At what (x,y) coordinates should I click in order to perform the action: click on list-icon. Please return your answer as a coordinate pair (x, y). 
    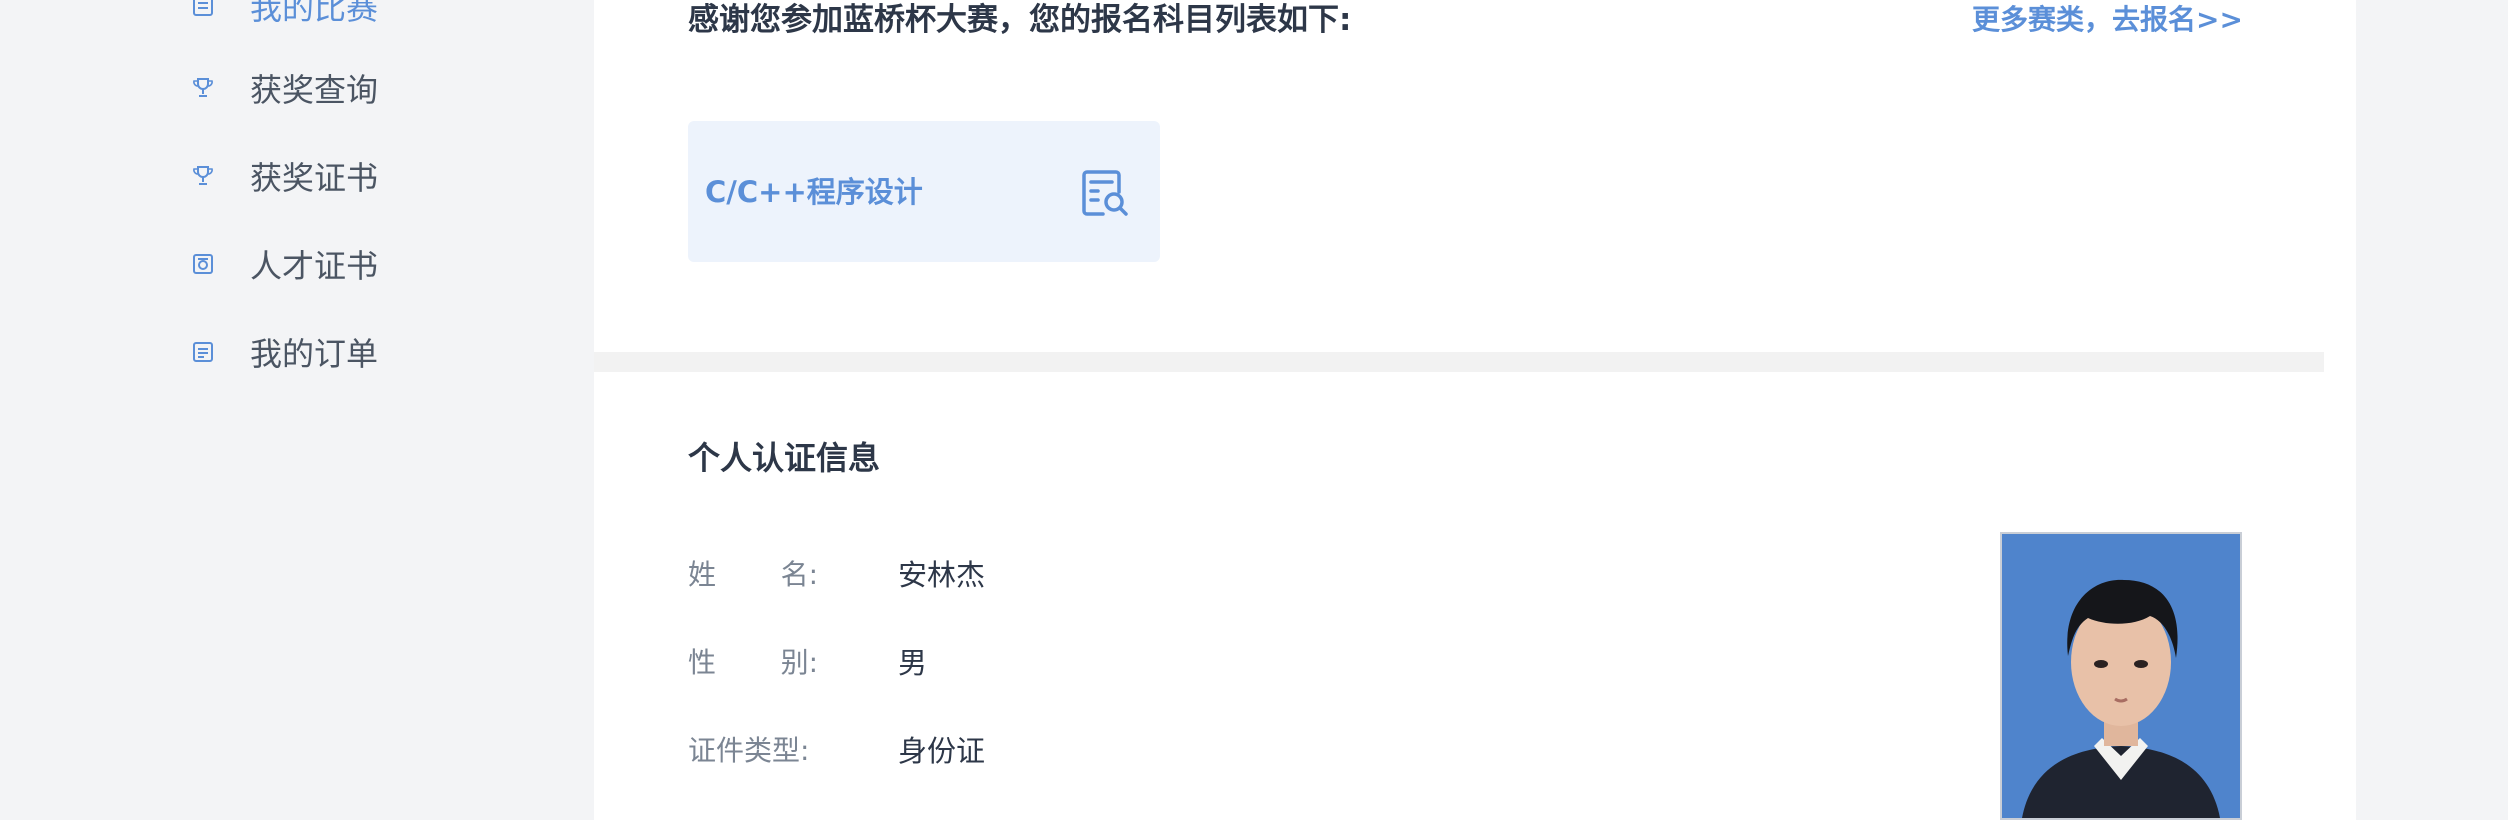
    Looking at the image, I should click on (203, 9).